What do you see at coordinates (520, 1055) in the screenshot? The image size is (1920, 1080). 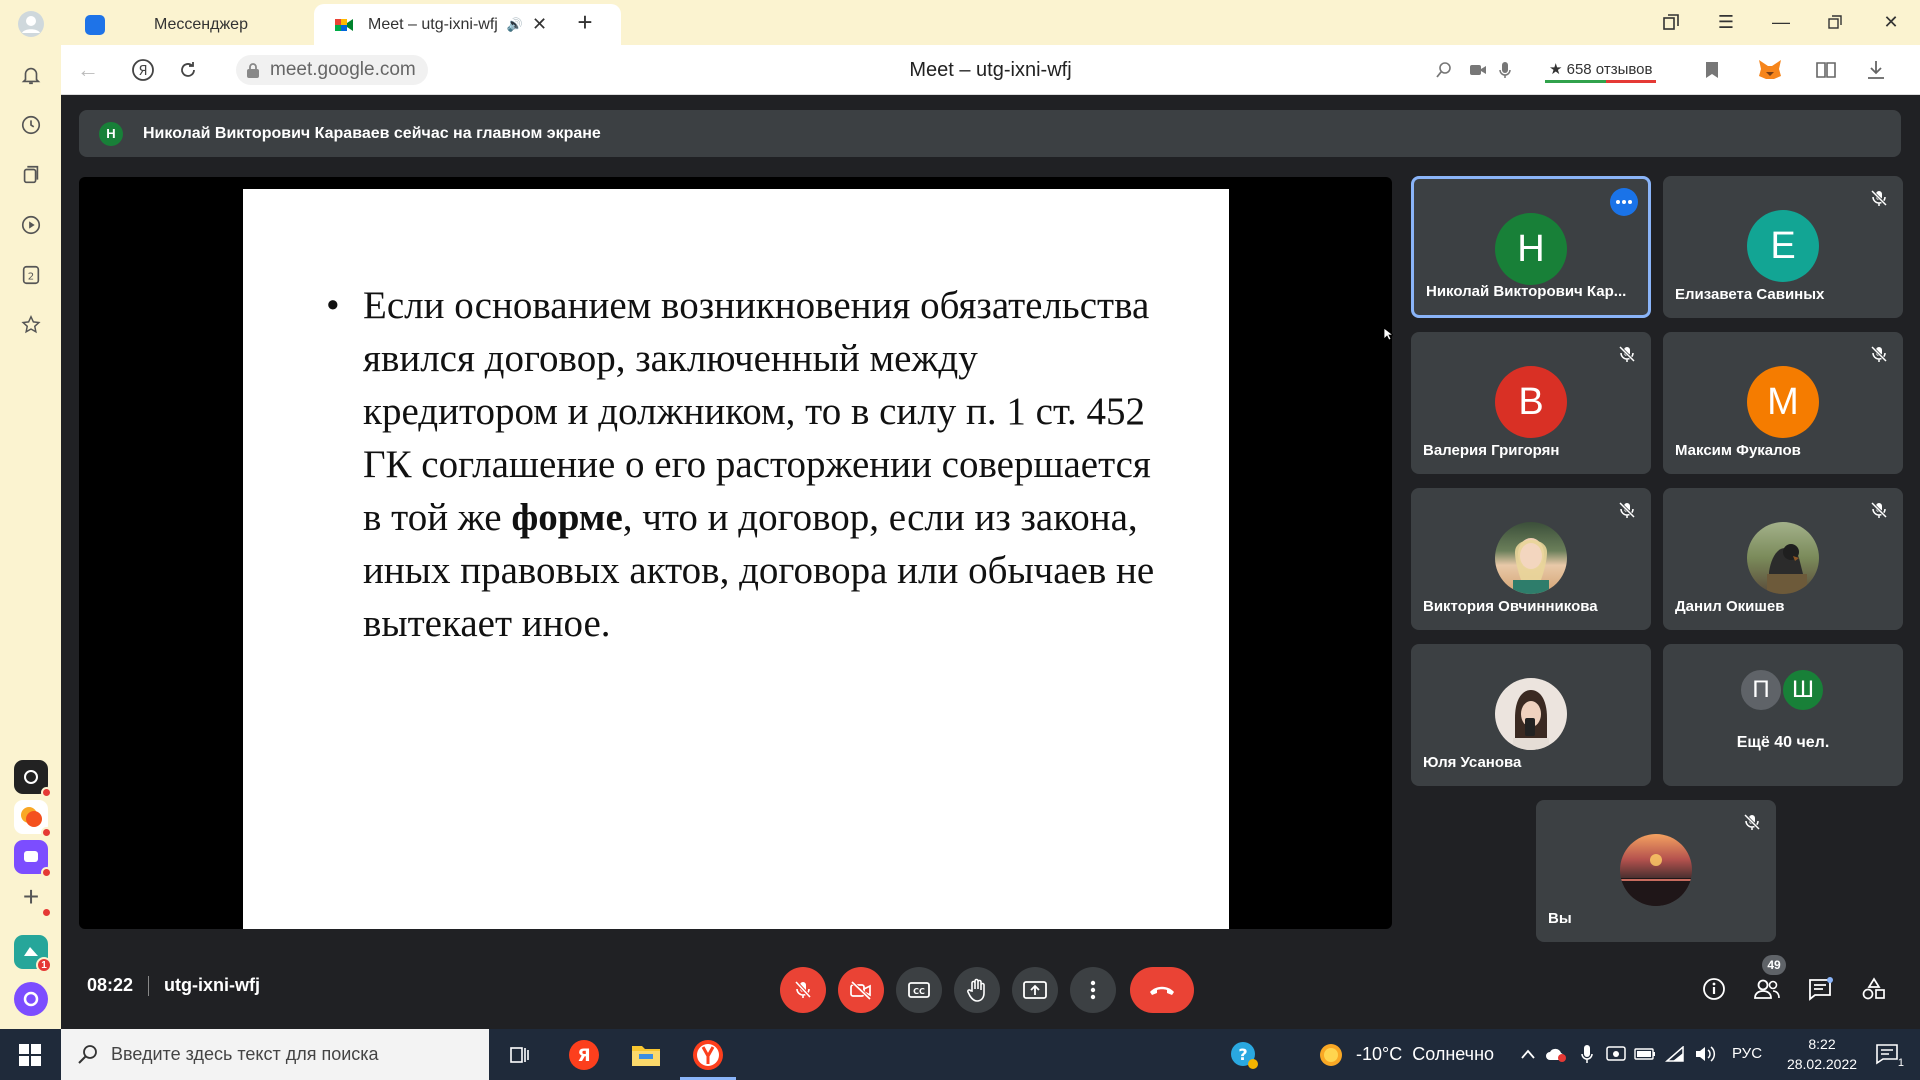 I see `task-view-icon` at bounding box center [520, 1055].